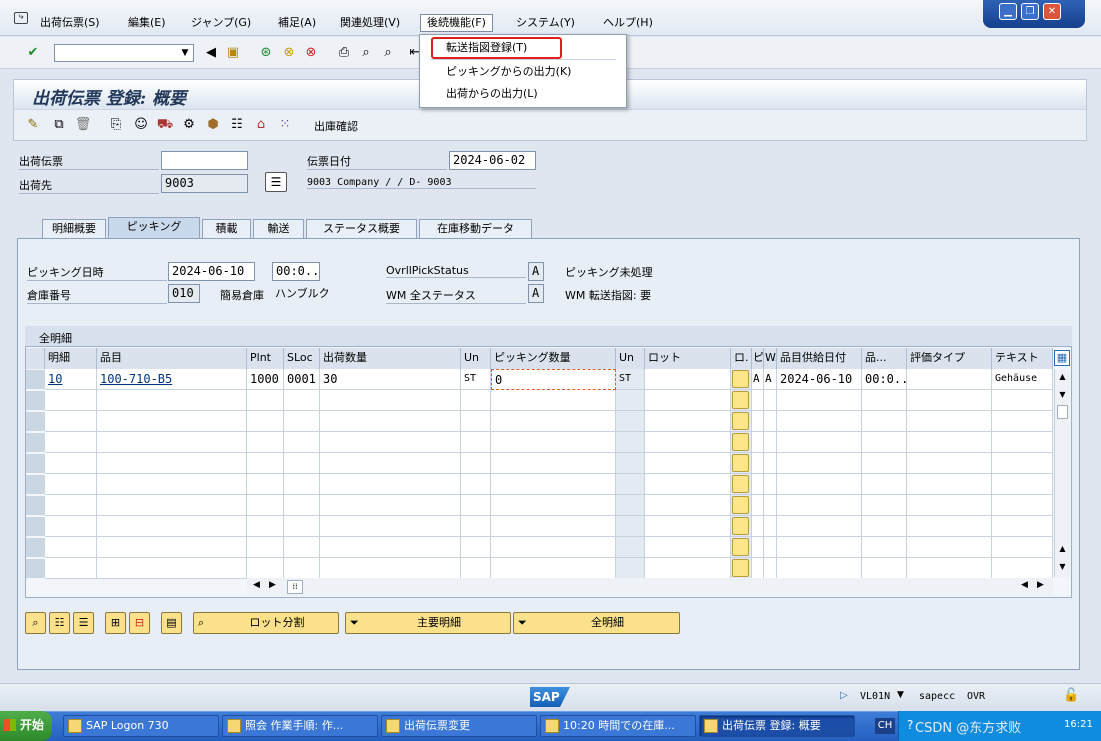 Image resolution: width=1101 pixels, height=741 pixels. What do you see at coordinates (523, 72) in the screenshot?
I see `menu-item-output-from-picking: ピッキングからの出力(K)` at bounding box center [523, 72].